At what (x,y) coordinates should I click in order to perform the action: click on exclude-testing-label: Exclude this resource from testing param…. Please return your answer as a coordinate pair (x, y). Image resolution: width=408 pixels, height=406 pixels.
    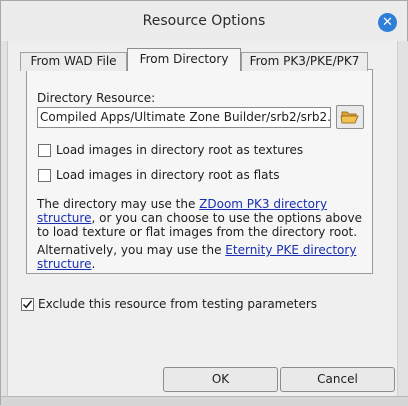
    Looking at the image, I should click on (178, 304).